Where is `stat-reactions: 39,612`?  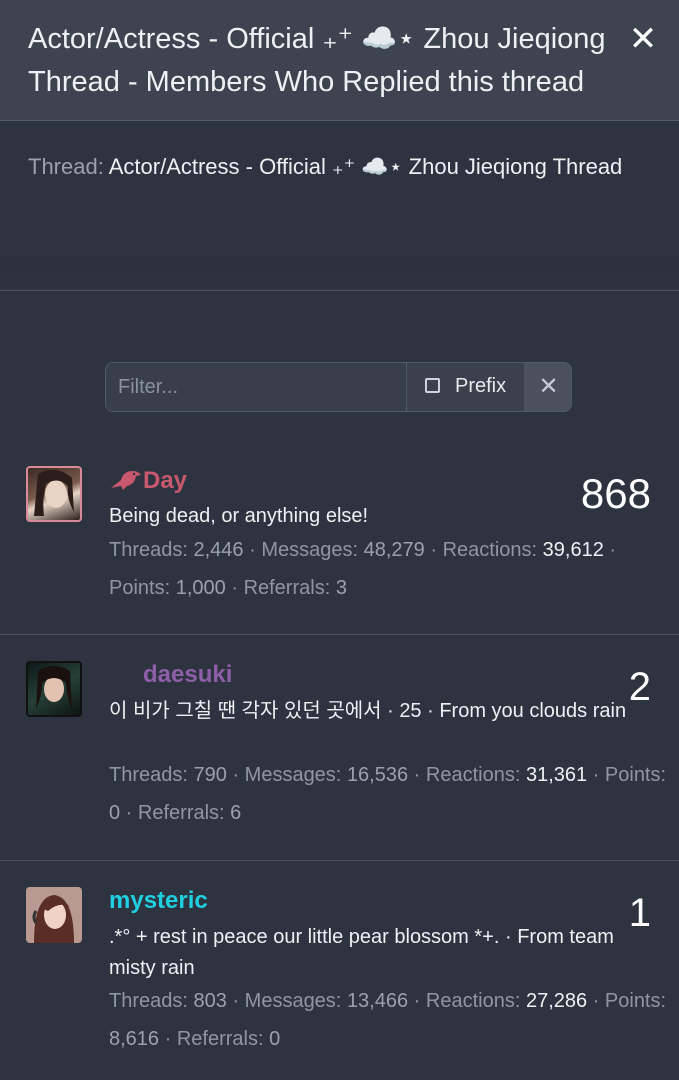 stat-reactions: 39,612 is located at coordinates (573, 550).